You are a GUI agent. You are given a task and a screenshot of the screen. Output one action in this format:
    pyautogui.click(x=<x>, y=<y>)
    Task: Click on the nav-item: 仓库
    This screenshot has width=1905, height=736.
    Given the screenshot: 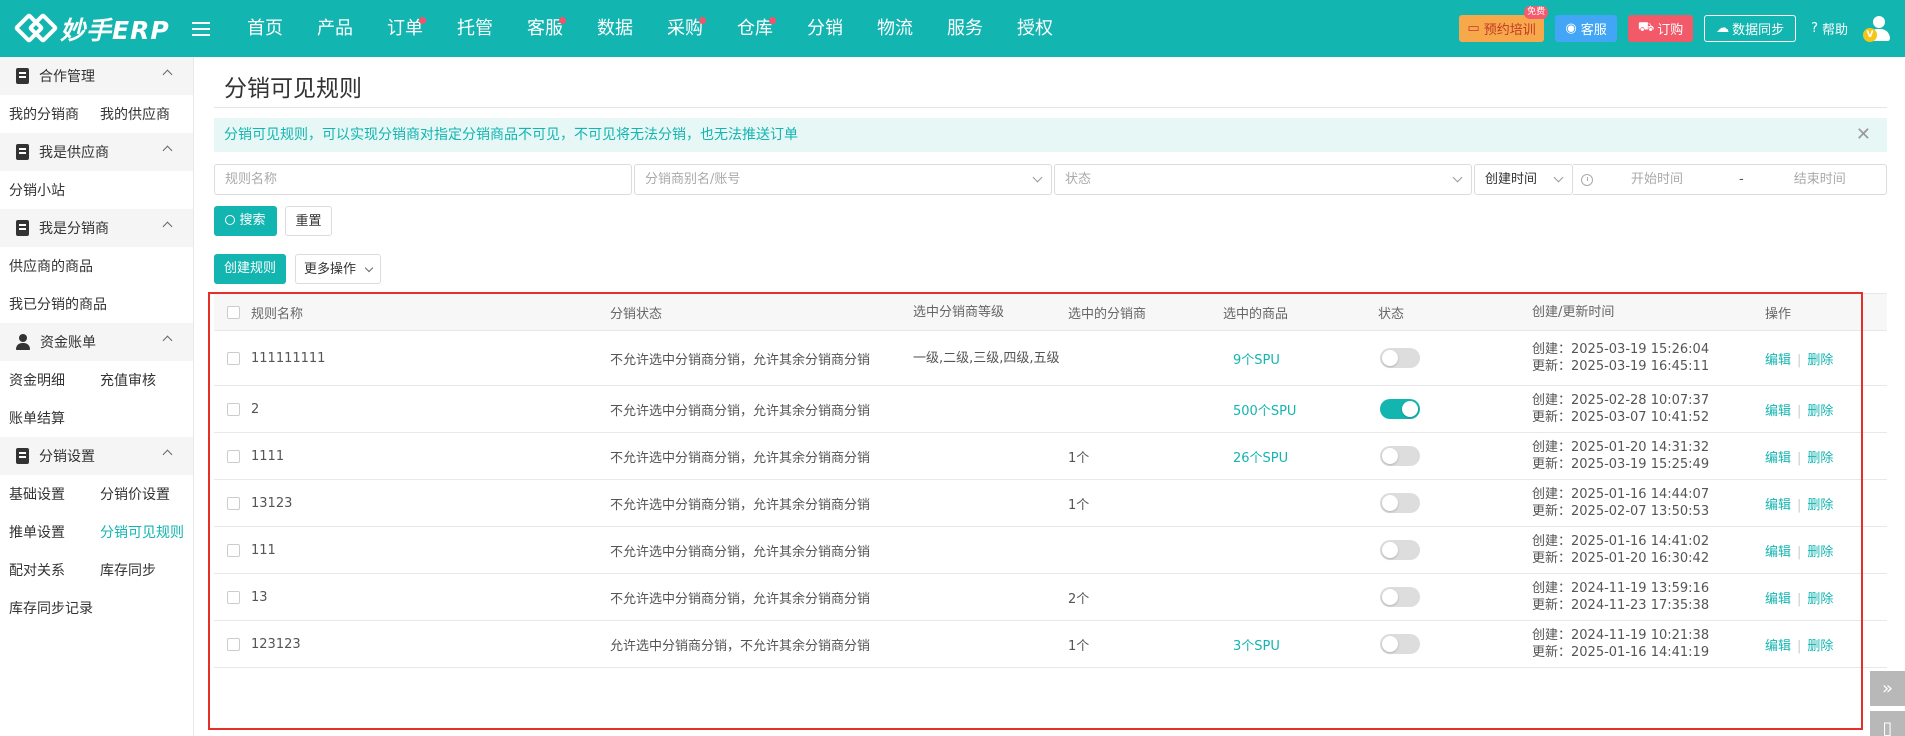 What is the action you would take?
    pyautogui.click(x=755, y=28)
    